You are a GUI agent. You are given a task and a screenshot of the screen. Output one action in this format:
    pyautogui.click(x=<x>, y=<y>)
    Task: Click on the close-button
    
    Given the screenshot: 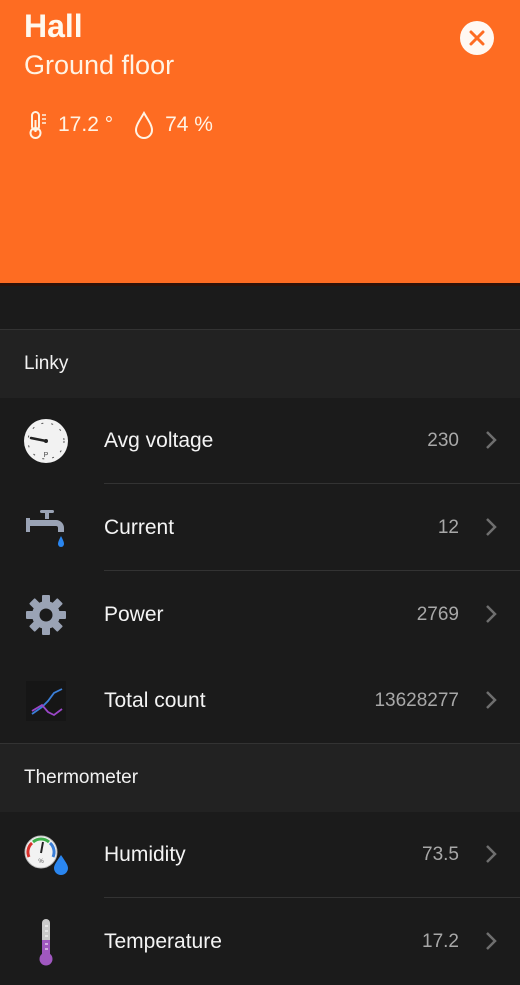 What is the action you would take?
    pyautogui.click(x=477, y=38)
    